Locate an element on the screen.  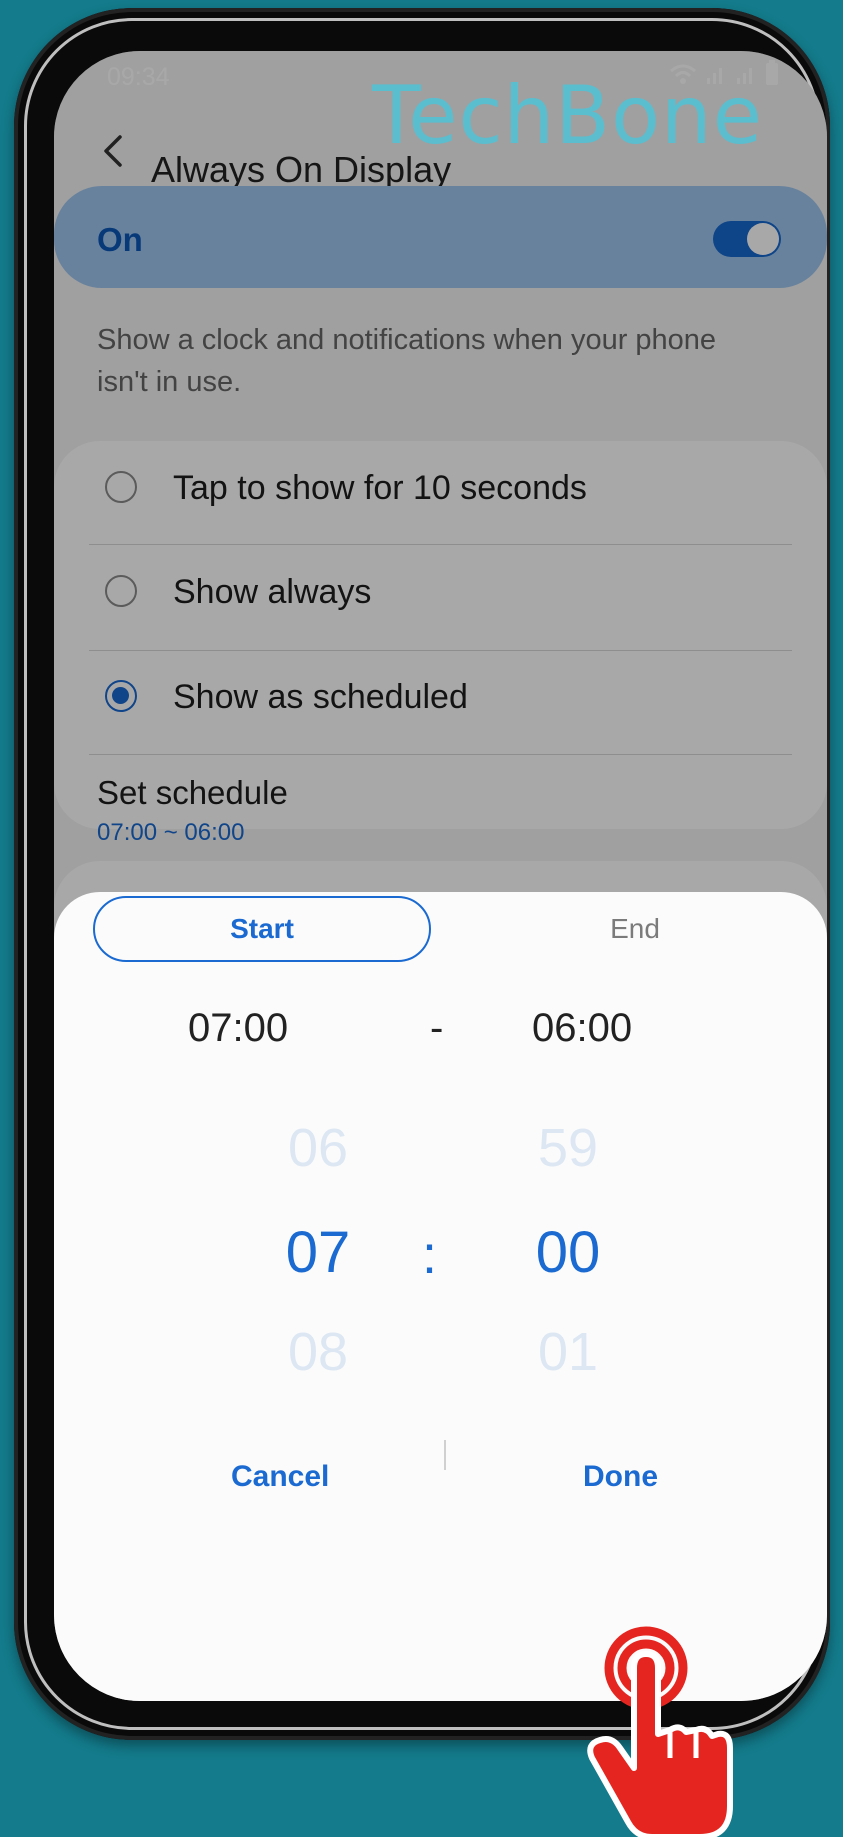
minute-wheel-next: 01 is located at coordinates (568, 1352).